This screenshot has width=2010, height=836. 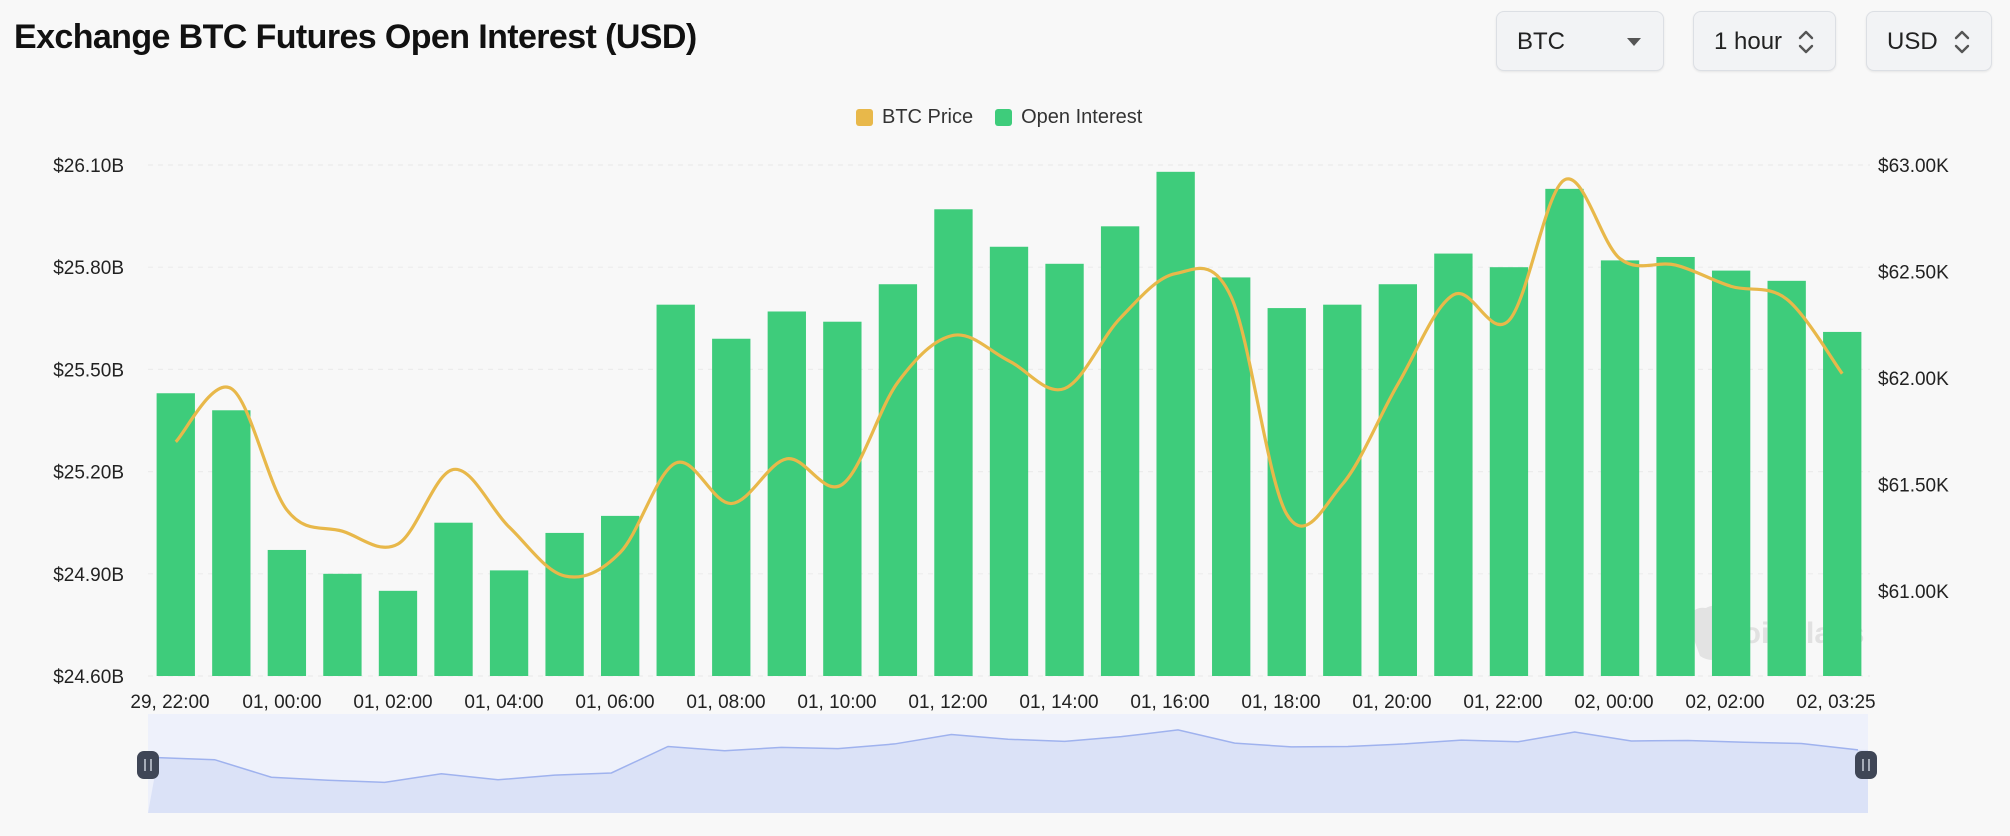 I want to click on x-tick-label: 02, 03:25, so click(x=1835, y=702).